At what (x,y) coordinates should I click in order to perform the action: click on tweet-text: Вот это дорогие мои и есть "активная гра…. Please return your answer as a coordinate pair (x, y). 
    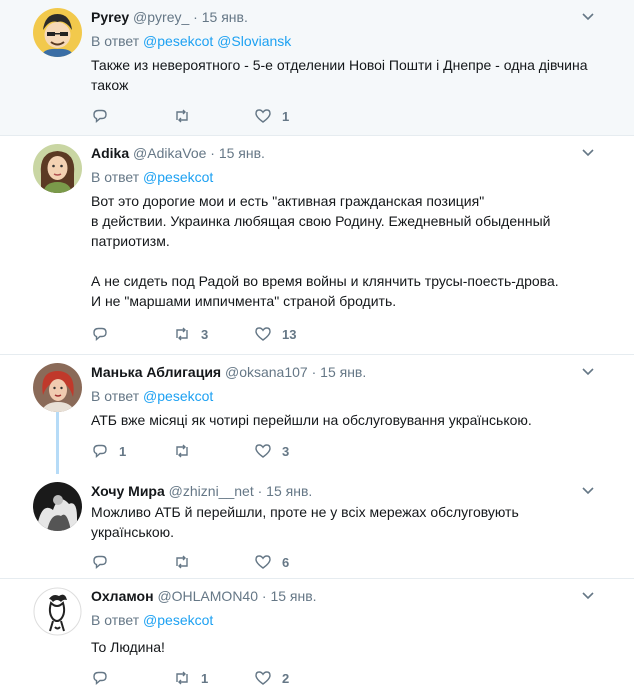
    Looking at the image, I should click on (325, 251).